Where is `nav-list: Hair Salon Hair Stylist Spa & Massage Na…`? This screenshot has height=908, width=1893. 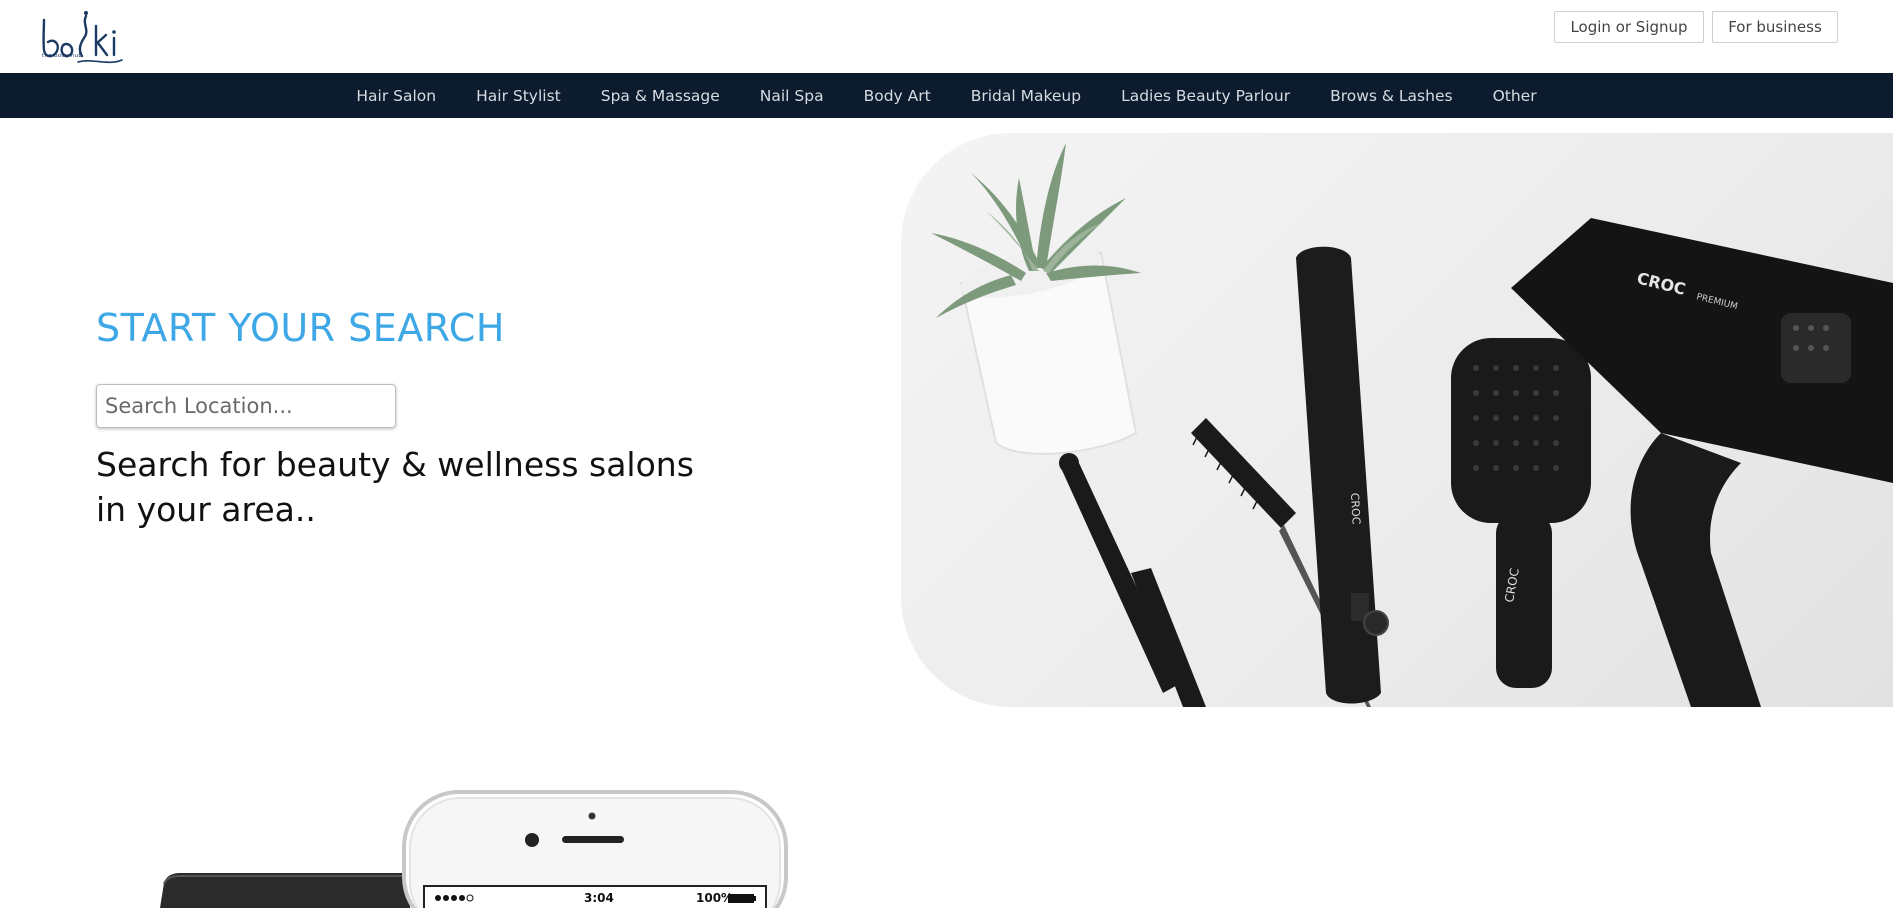
nav-list: Hair Salon Hair Stylist Spa & Massage Na… is located at coordinates (946, 96).